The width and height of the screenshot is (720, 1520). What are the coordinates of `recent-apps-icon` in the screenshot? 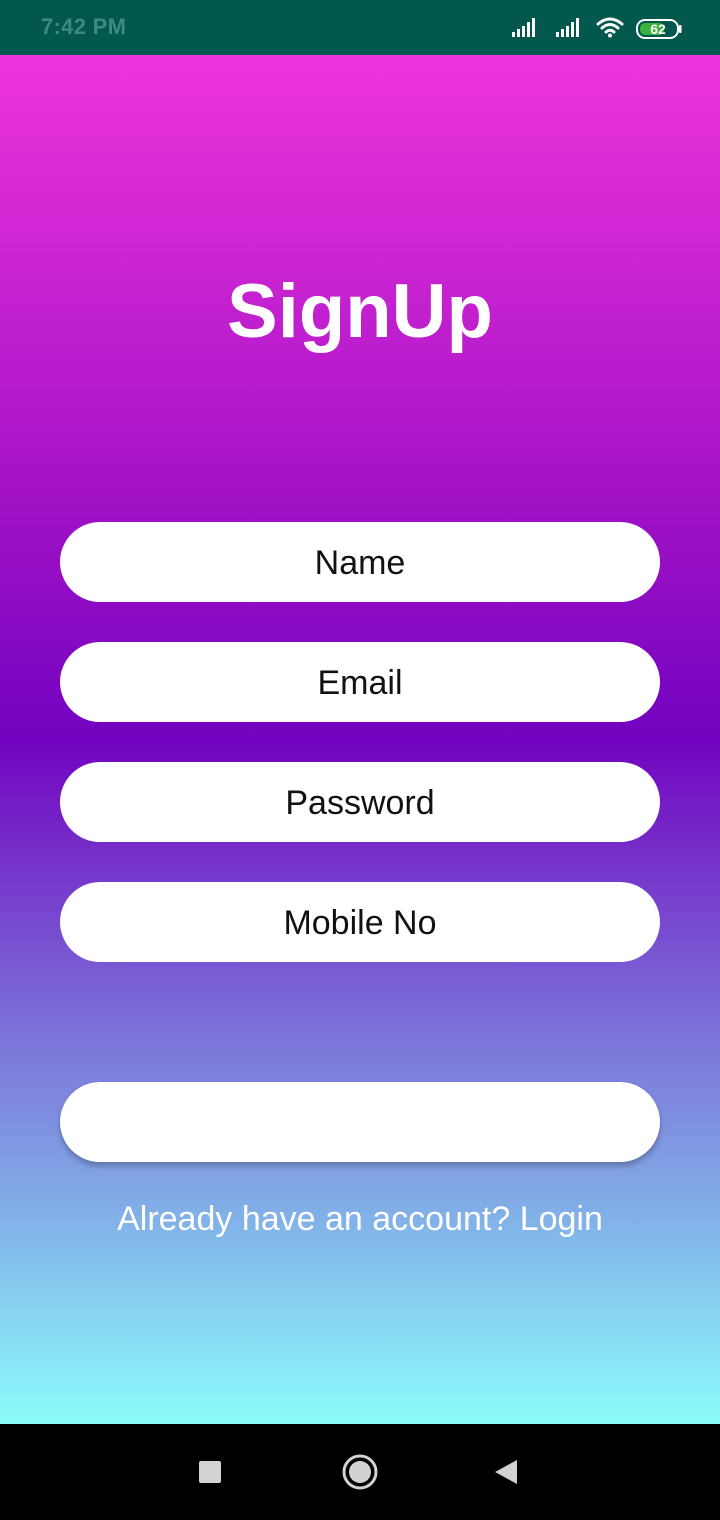 It's located at (210, 1472).